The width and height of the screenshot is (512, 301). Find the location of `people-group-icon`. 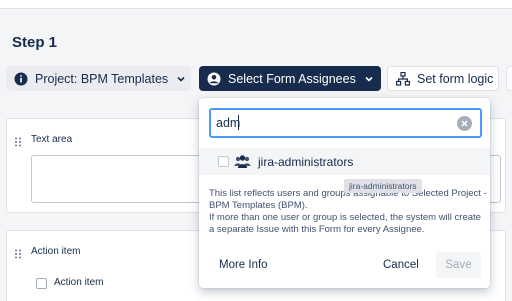

people-group-icon is located at coordinates (242, 161).